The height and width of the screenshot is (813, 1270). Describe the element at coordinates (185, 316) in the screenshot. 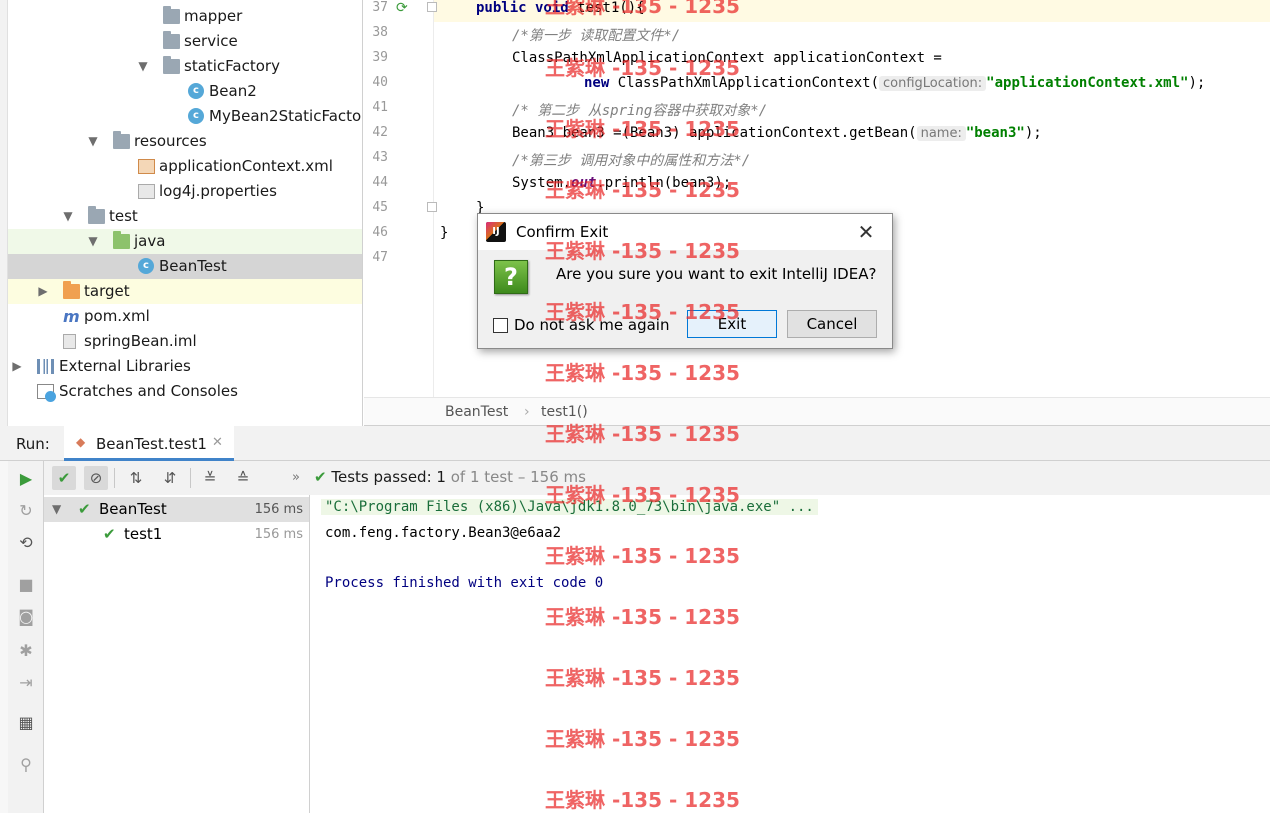

I see `tree-item-pom-xml: m pom.xml` at that location.